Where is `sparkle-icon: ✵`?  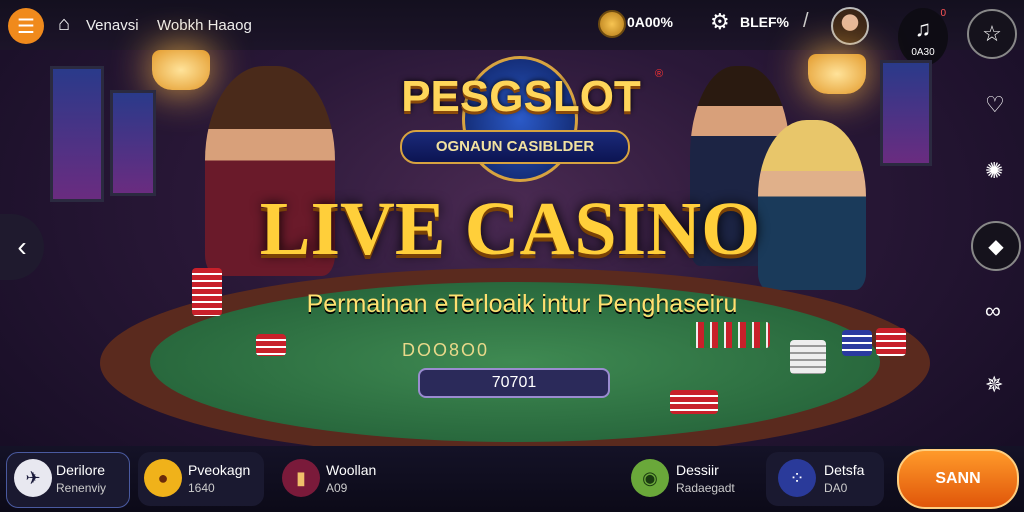 sparkle-icon: ✵ is located at coordinates (994, 385).